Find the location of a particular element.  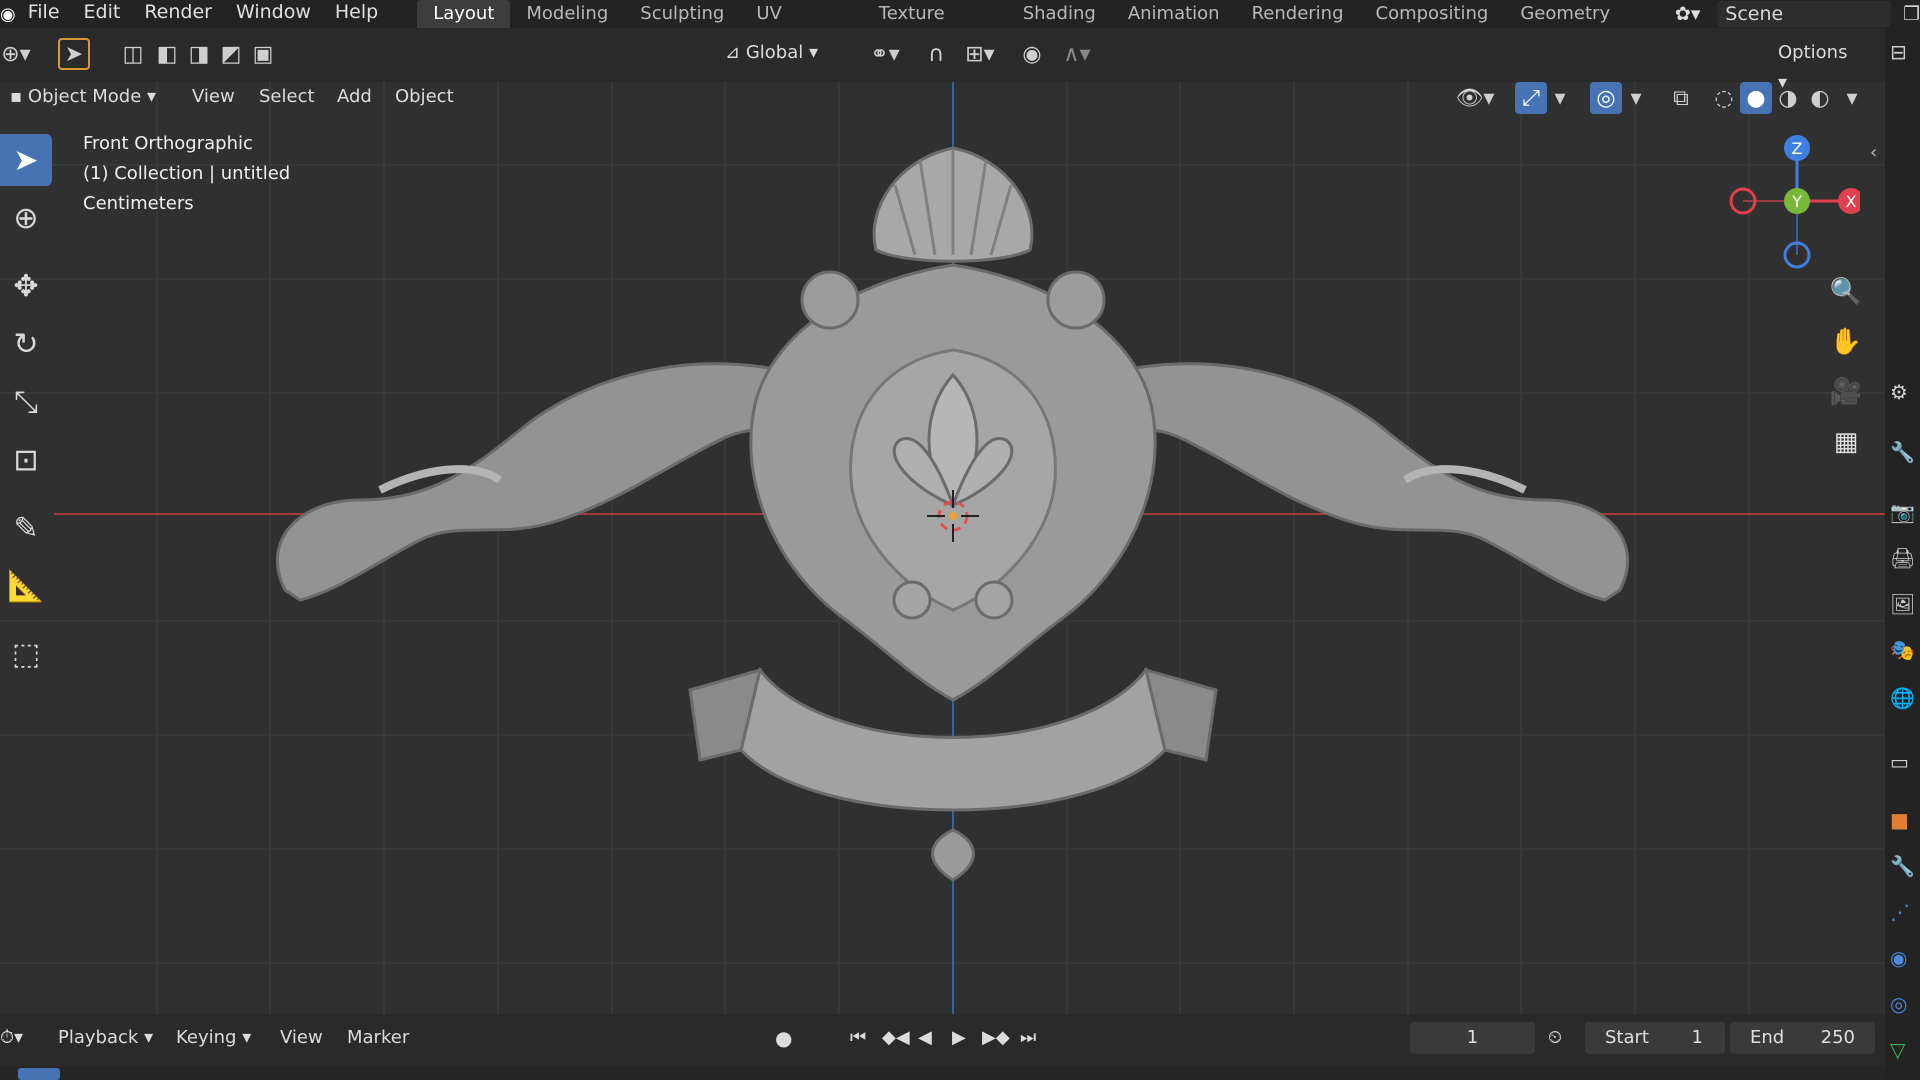

end-frame-field: End 250 is located at coordinates (1802, 1038).